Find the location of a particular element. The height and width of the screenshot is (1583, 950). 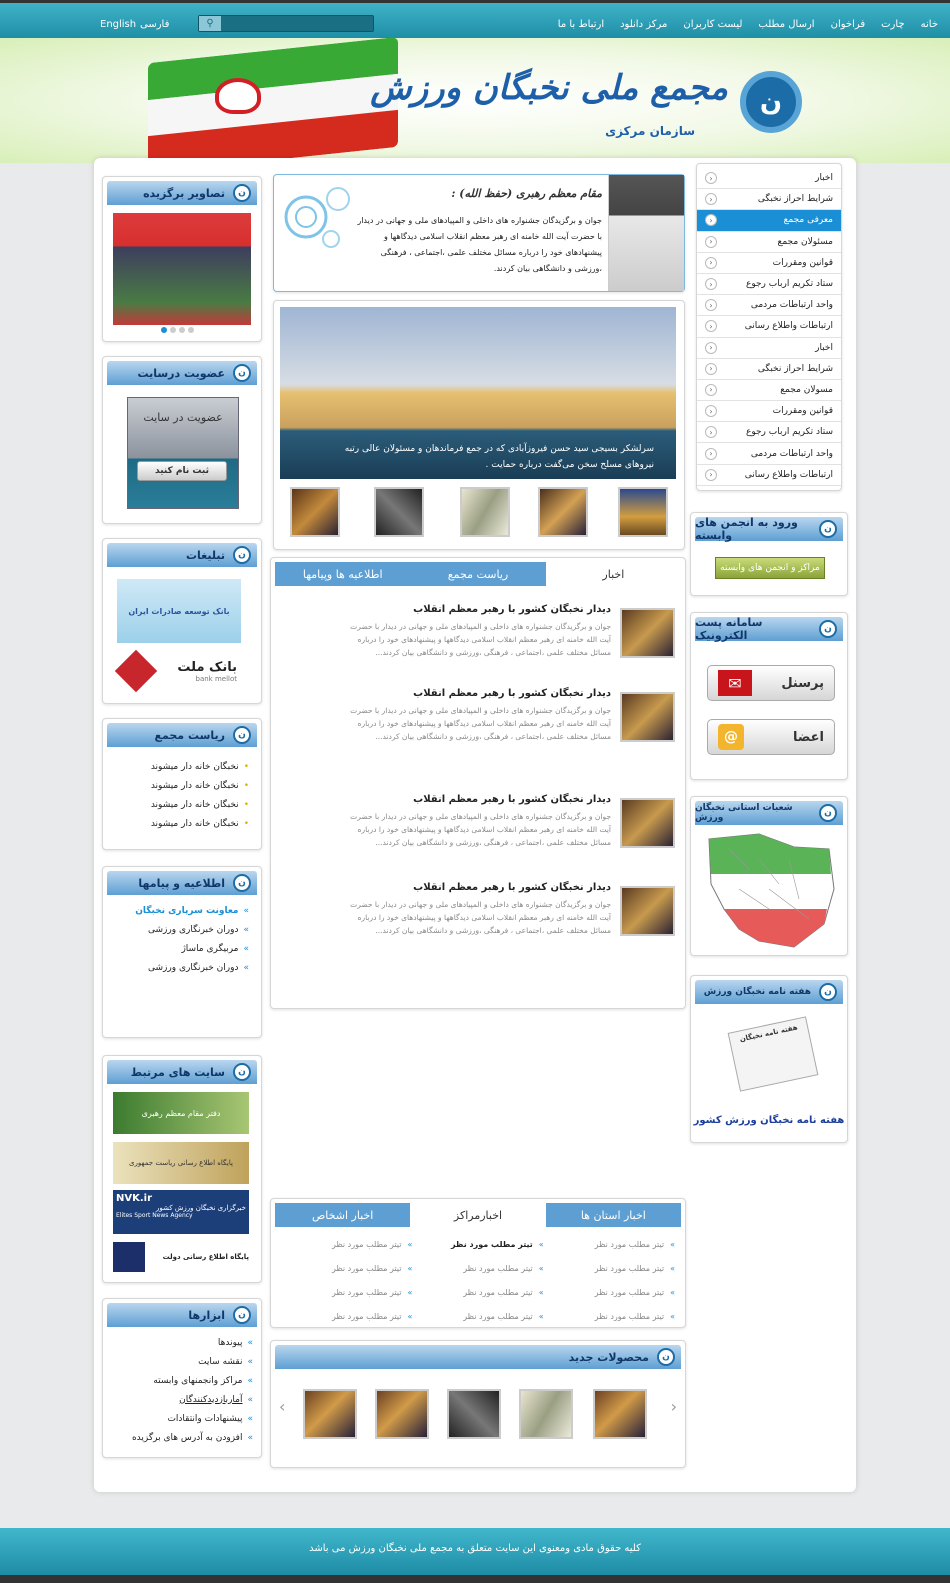

search-input: ⚲ is located at coordinates (286, 23).